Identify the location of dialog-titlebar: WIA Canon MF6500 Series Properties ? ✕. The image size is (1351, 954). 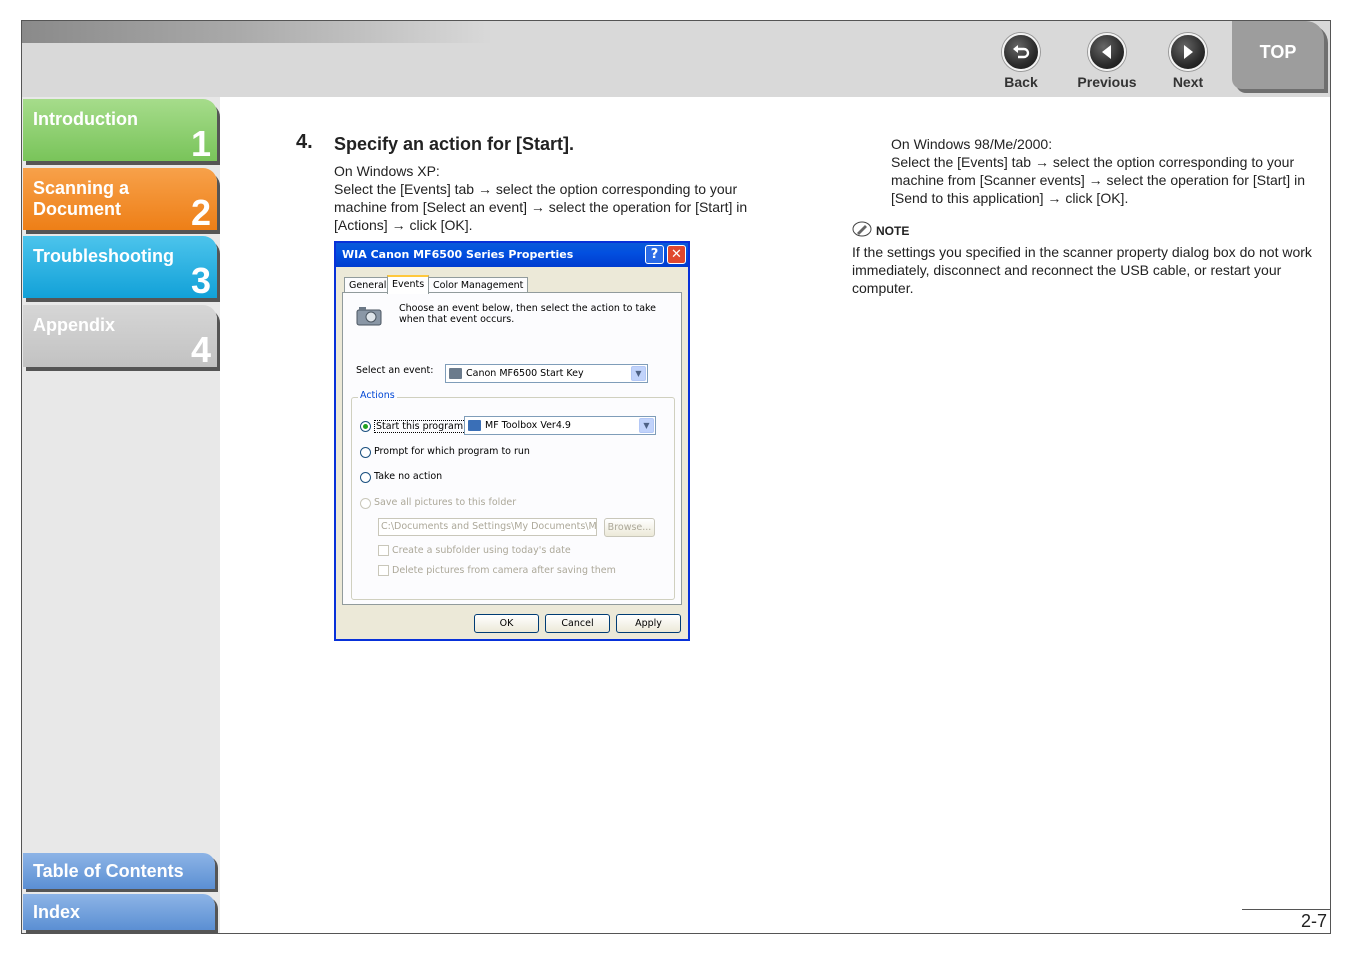
(512, 255).